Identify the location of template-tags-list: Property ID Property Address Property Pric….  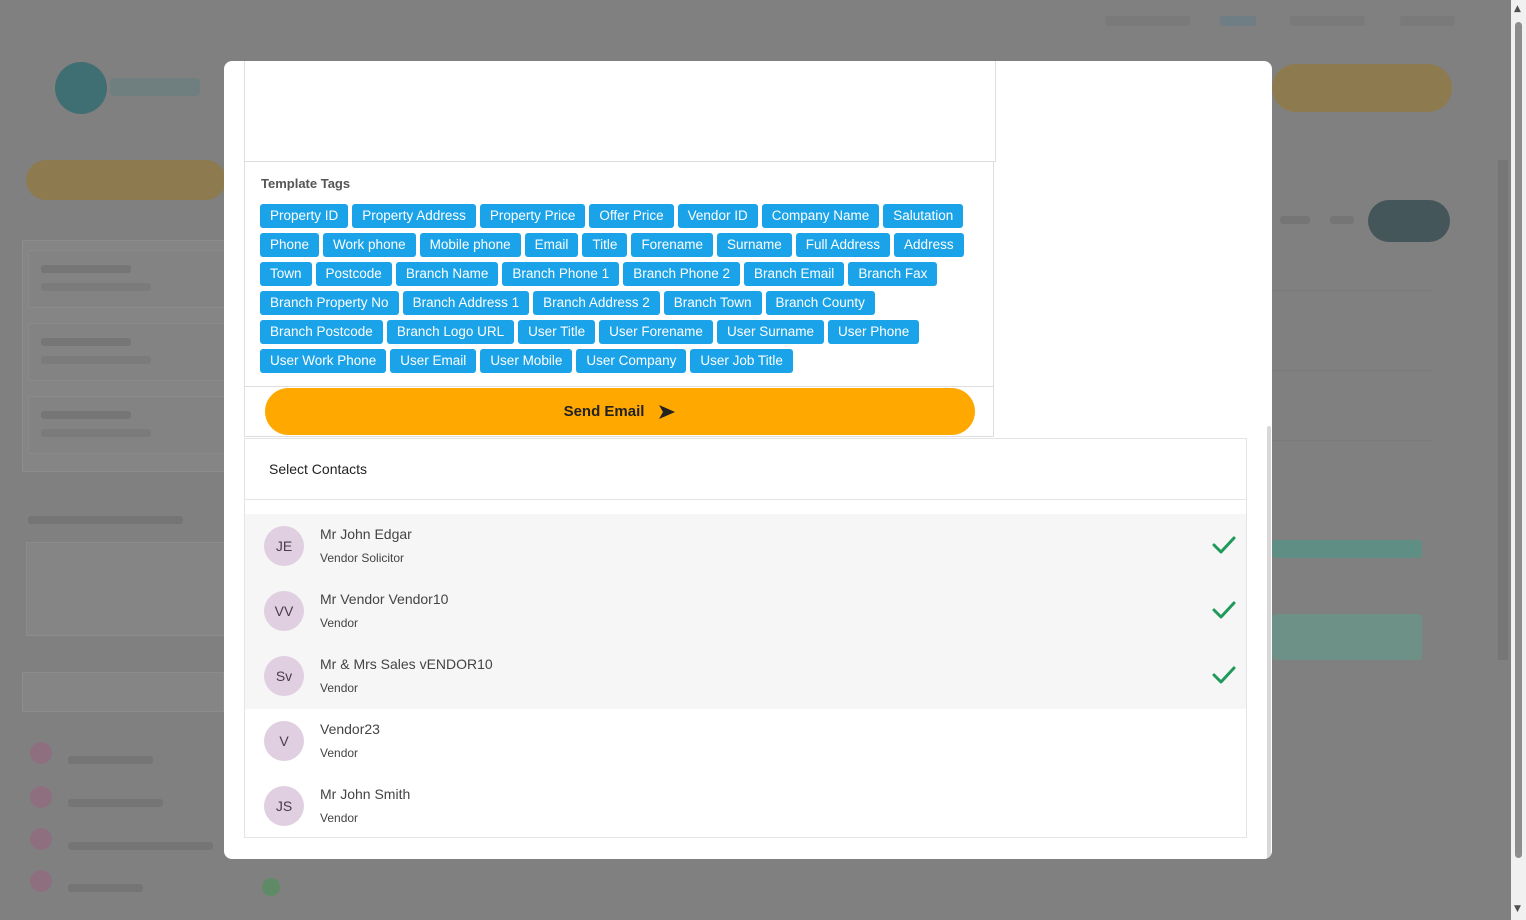
(622, 288).